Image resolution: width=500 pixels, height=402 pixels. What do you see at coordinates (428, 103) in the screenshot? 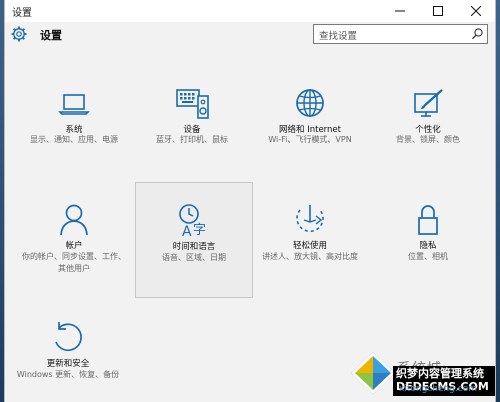
I see `paintbrush-monitor-icon` at bounding box center [428, 103].